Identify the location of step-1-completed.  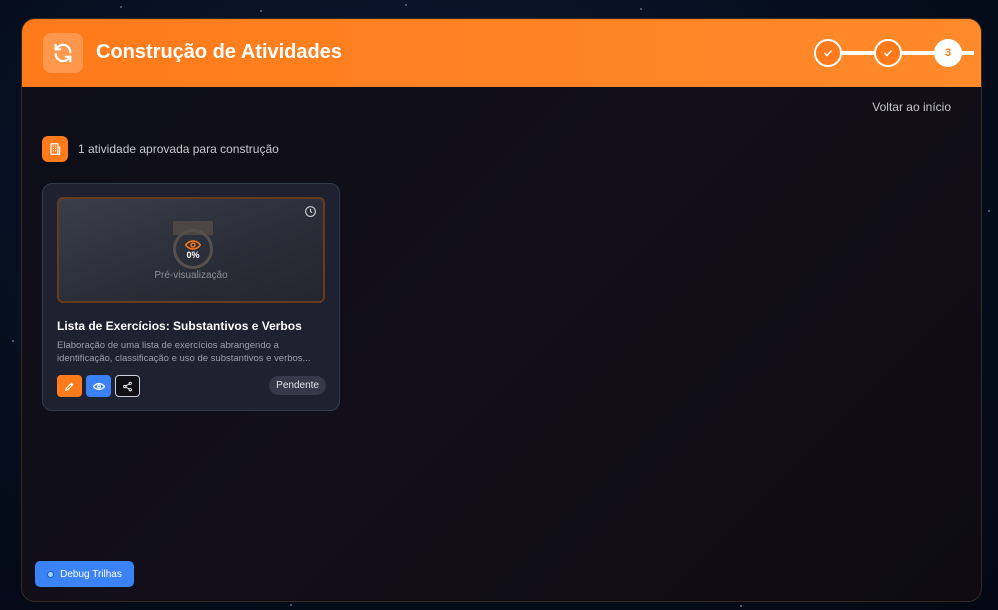
(828, 53).